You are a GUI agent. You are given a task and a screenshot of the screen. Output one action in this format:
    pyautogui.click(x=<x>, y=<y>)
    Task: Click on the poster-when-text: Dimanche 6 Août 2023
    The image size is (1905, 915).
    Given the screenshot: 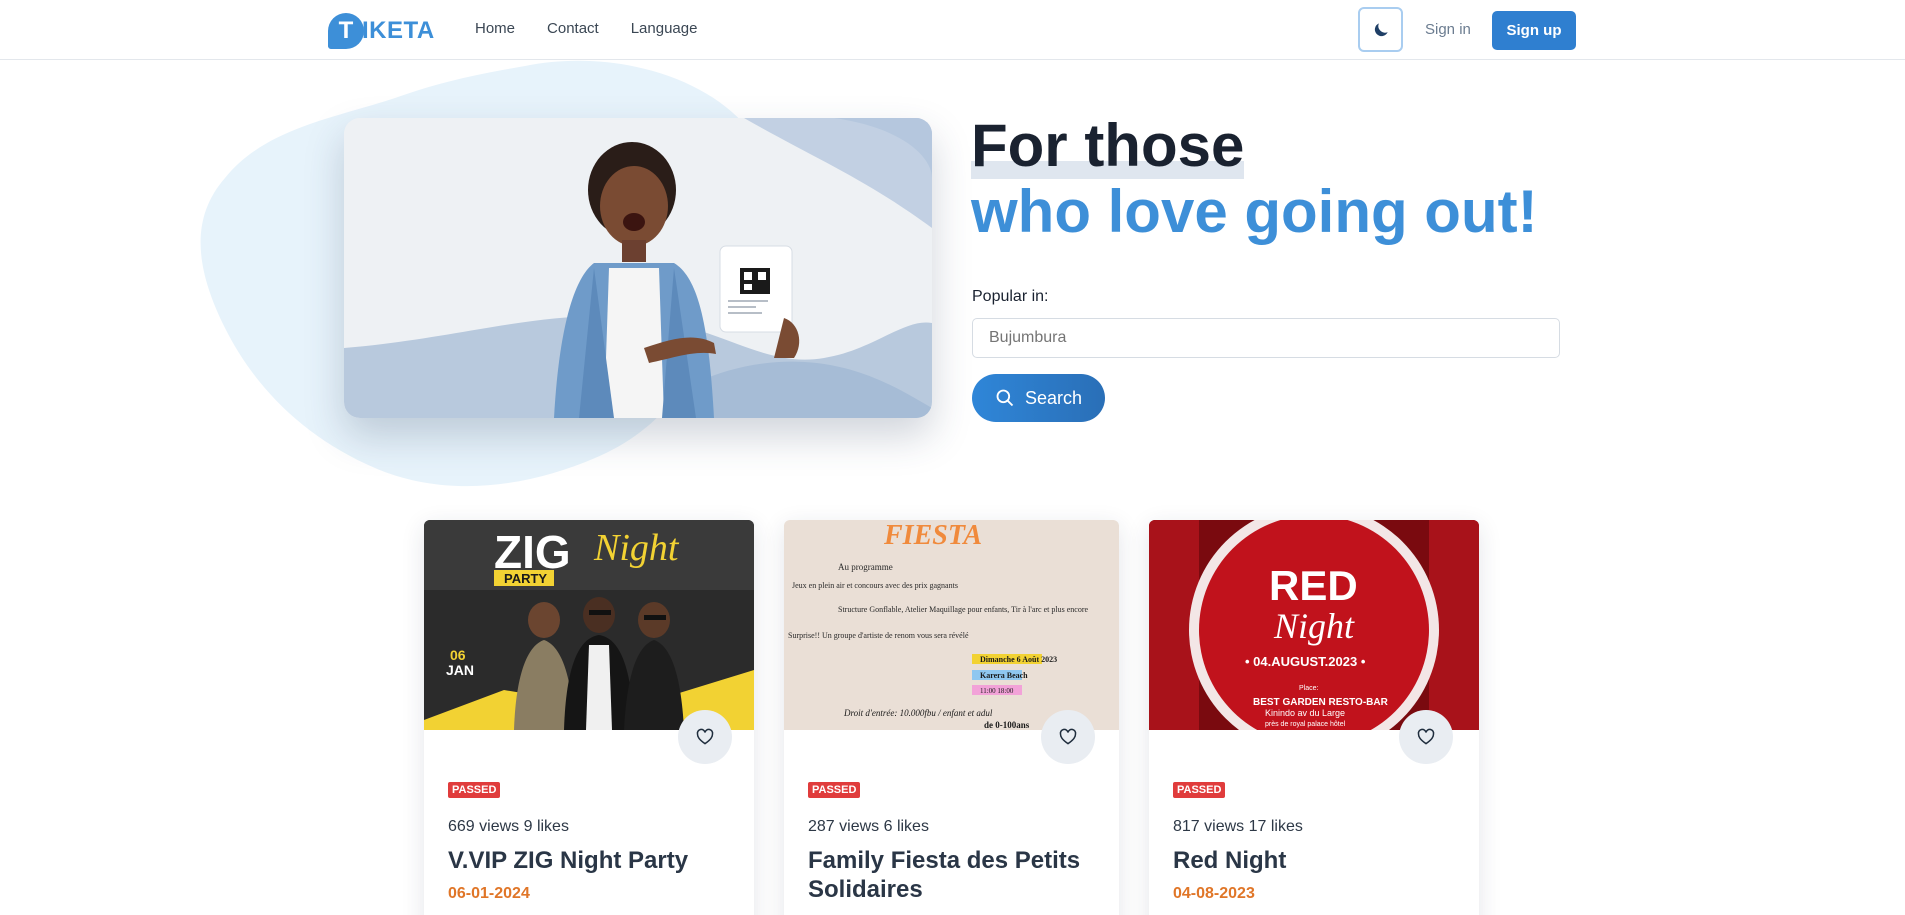 What is the action you would take?
    pyautogui.click(x=1018, y=659)
    